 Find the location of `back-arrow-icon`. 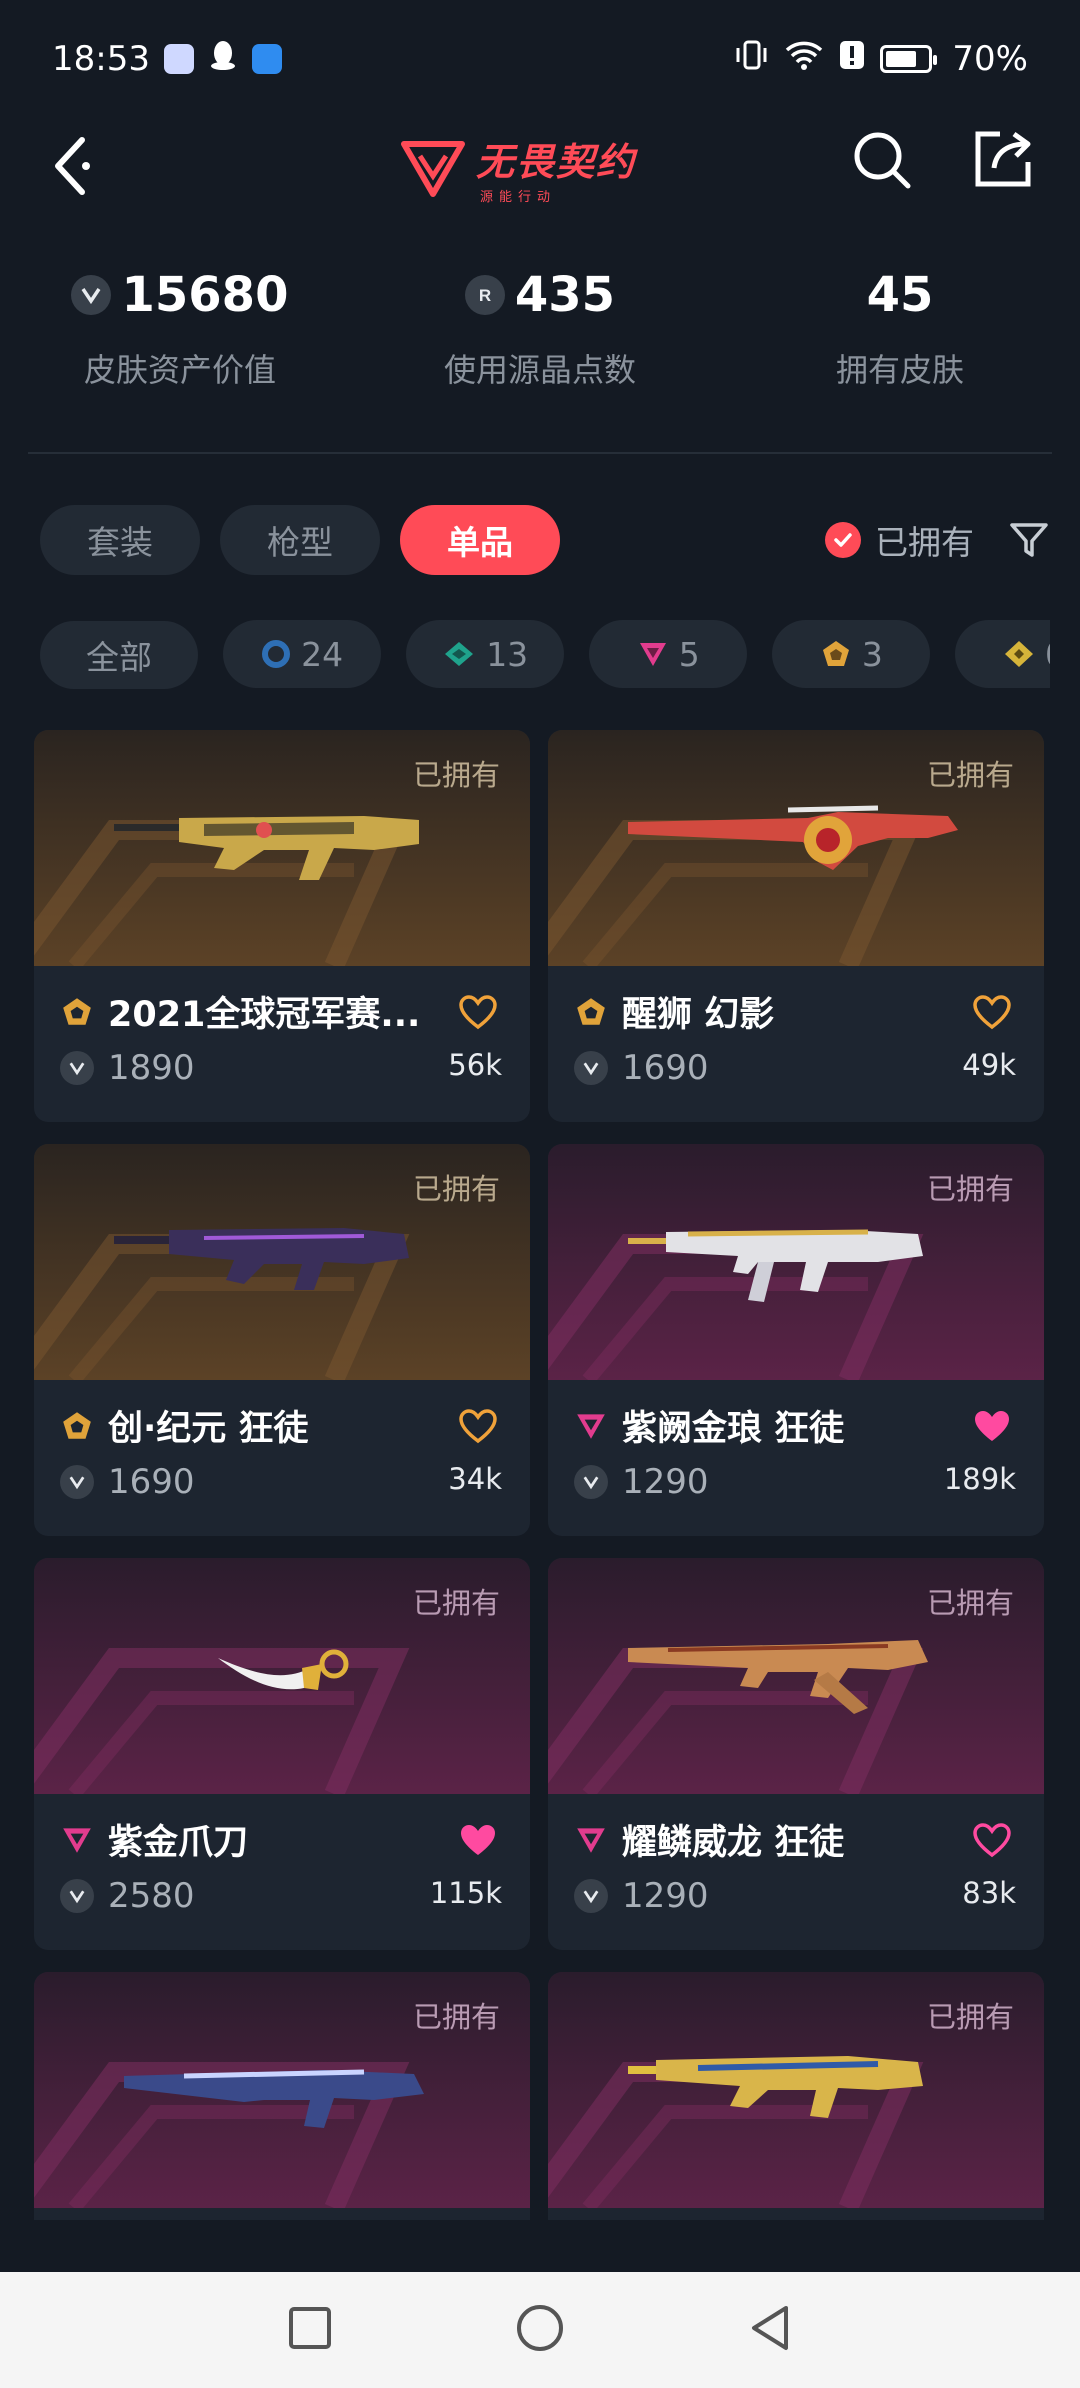

back-arrow-icon is located at coordinates (72, 166).